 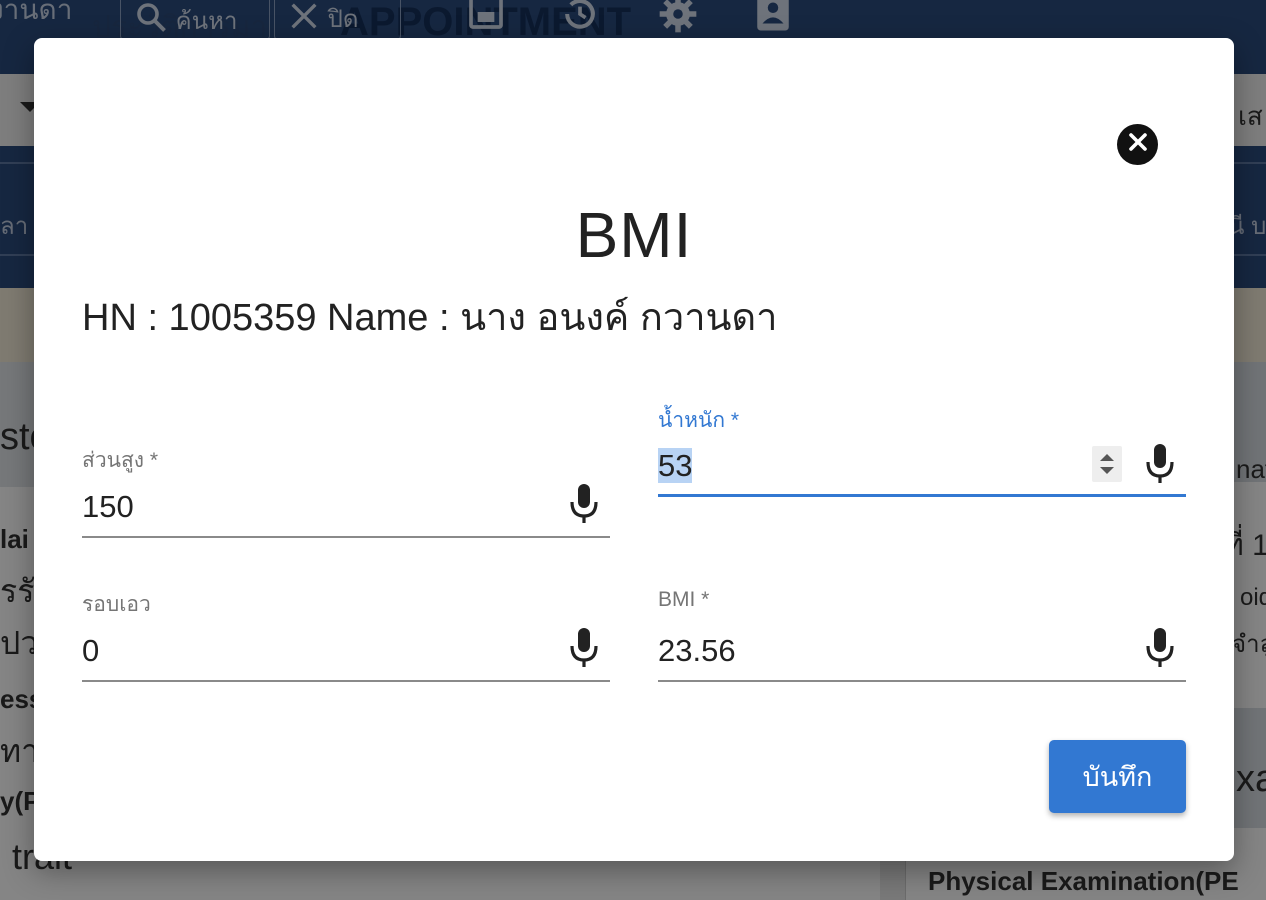 What do you see at coordinates (120, 460) in the screenshot?
I see `height-label: ส่วนสูง *` at bounding box center [120, 460].